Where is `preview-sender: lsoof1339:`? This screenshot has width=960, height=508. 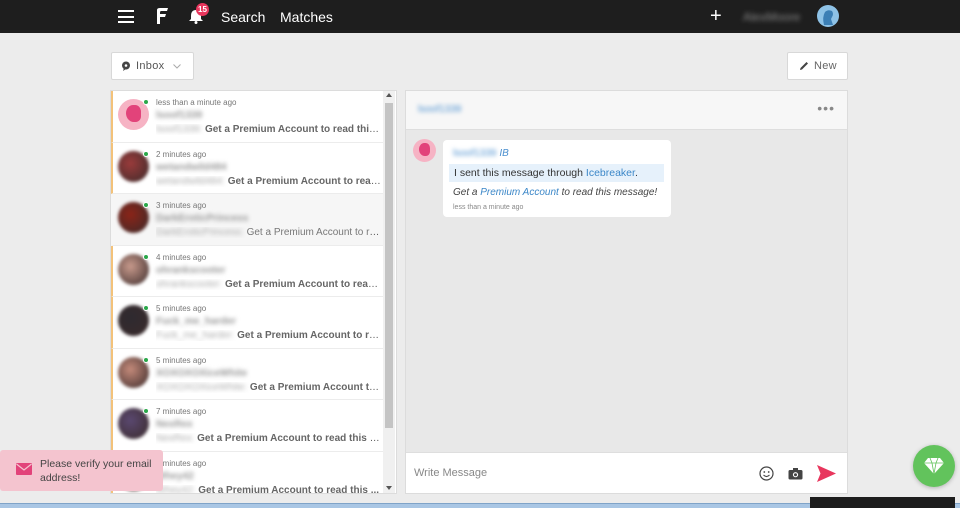 preview-sender: lsoof1339: is located at coordinates (179, 129).